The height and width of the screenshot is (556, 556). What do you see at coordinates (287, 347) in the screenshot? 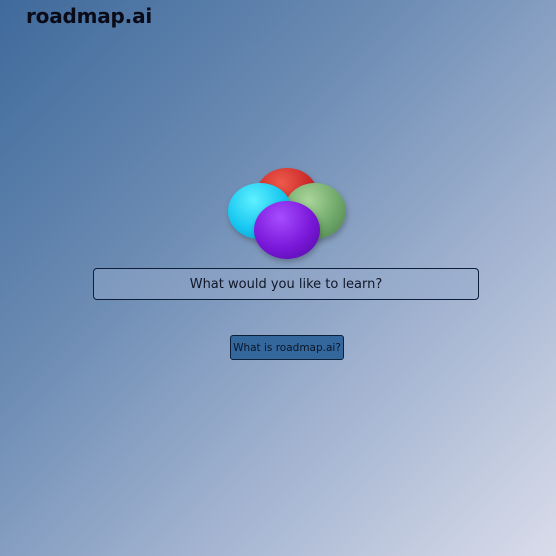
I see `what-is-roadmap-button: What is roadmap.ai?` at bounding box center [287, 347].